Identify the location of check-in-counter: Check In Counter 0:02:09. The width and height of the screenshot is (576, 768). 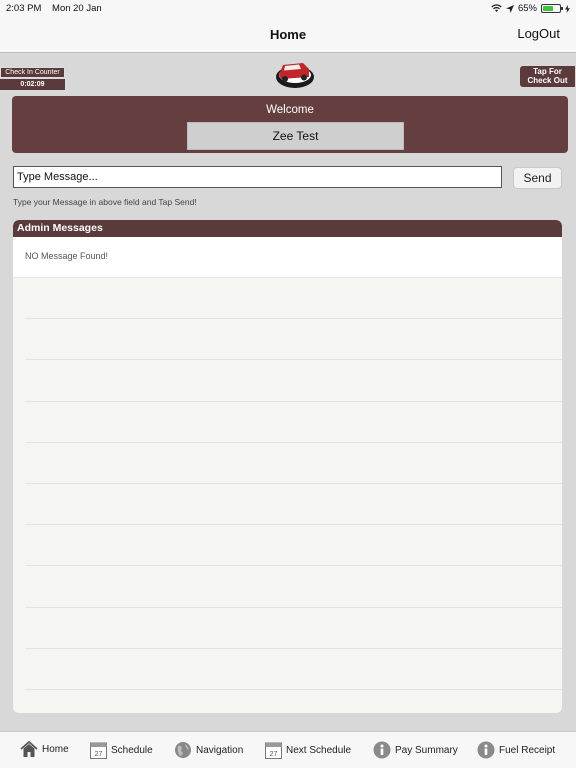
(32, 78).